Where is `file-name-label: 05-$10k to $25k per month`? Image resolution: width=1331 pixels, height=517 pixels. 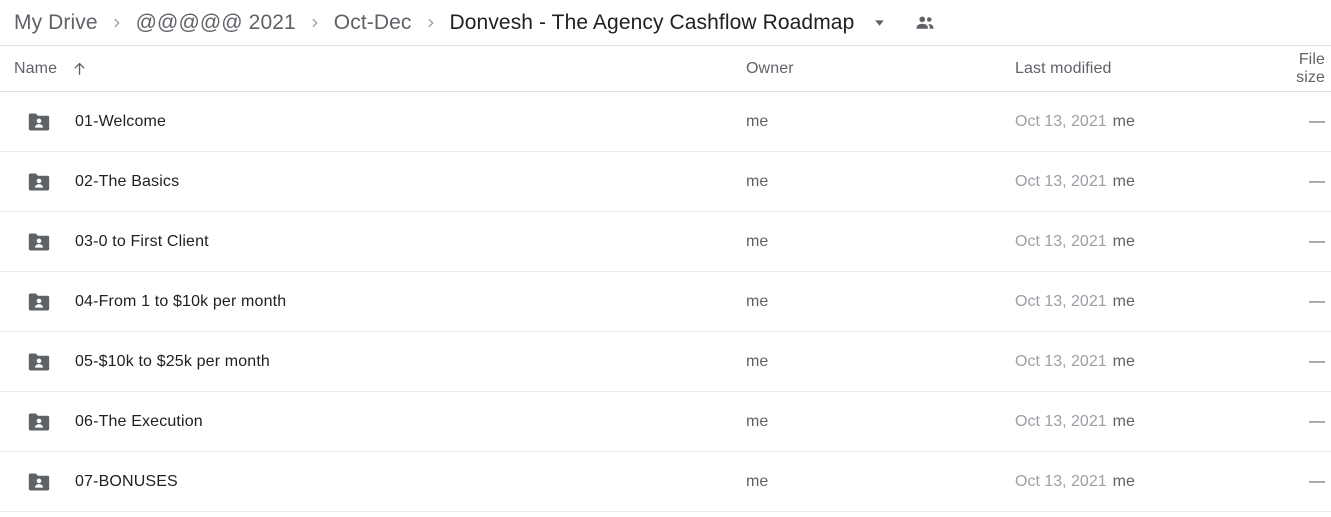 file-name-label: 05-$10k to $25k per month is located at coordinates (172, 361).